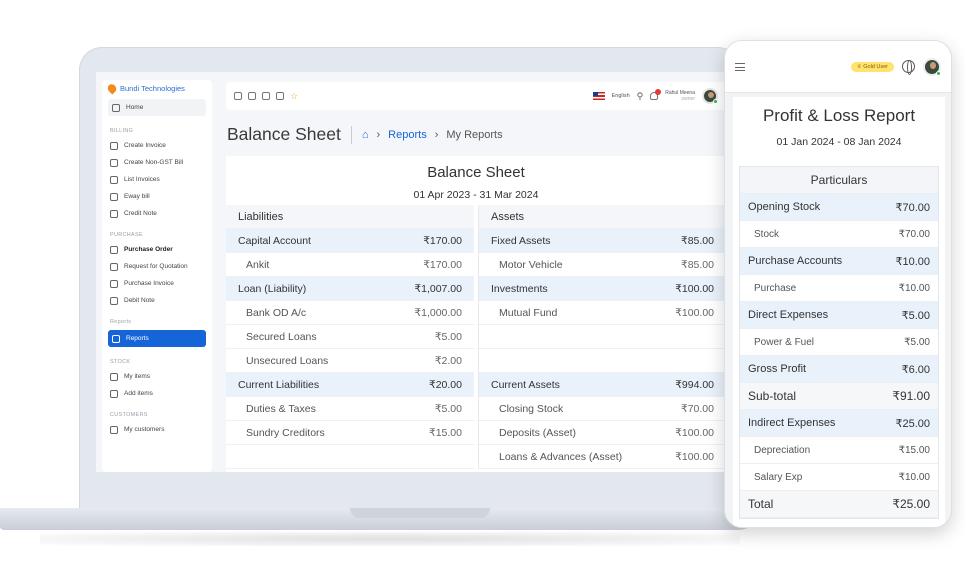  Describe the element at coordinates (279, 384) in the screenshot. I see `row-label: Current Liabilities` at that location.